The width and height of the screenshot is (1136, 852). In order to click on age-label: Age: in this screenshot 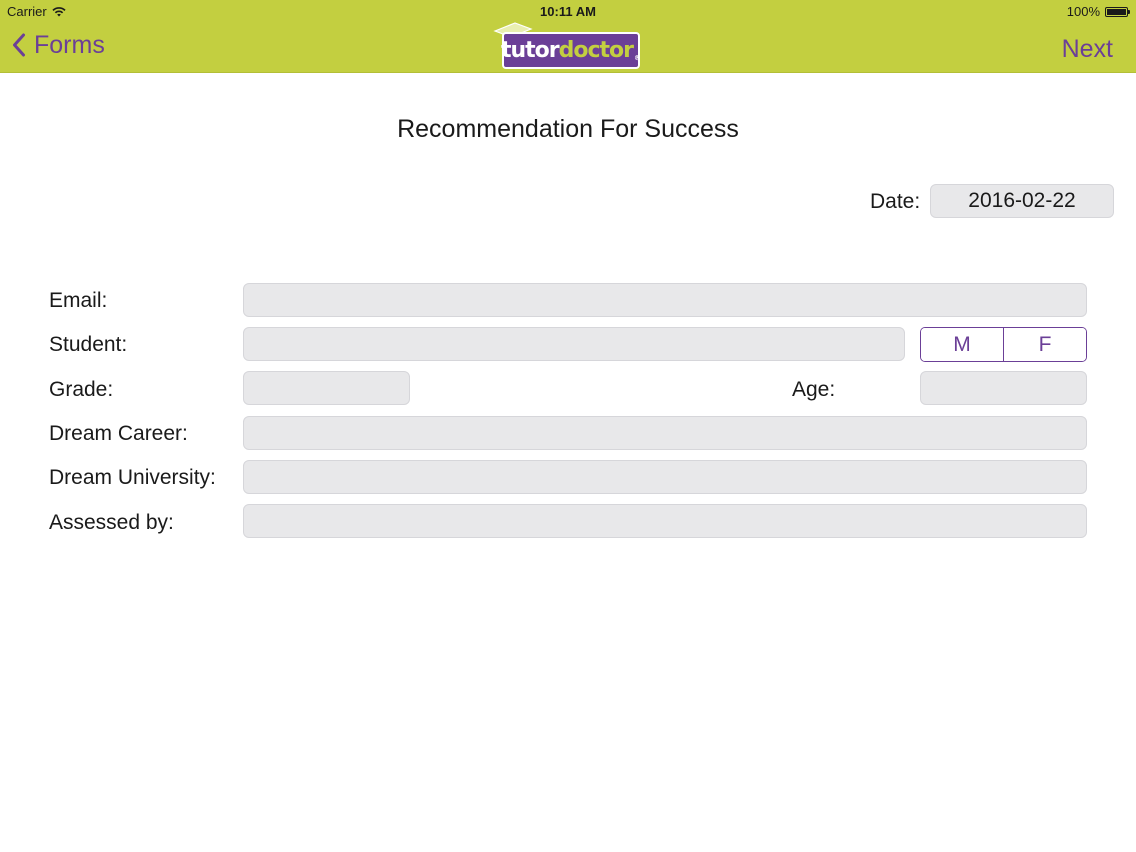, I will do `click(814, 389)`.